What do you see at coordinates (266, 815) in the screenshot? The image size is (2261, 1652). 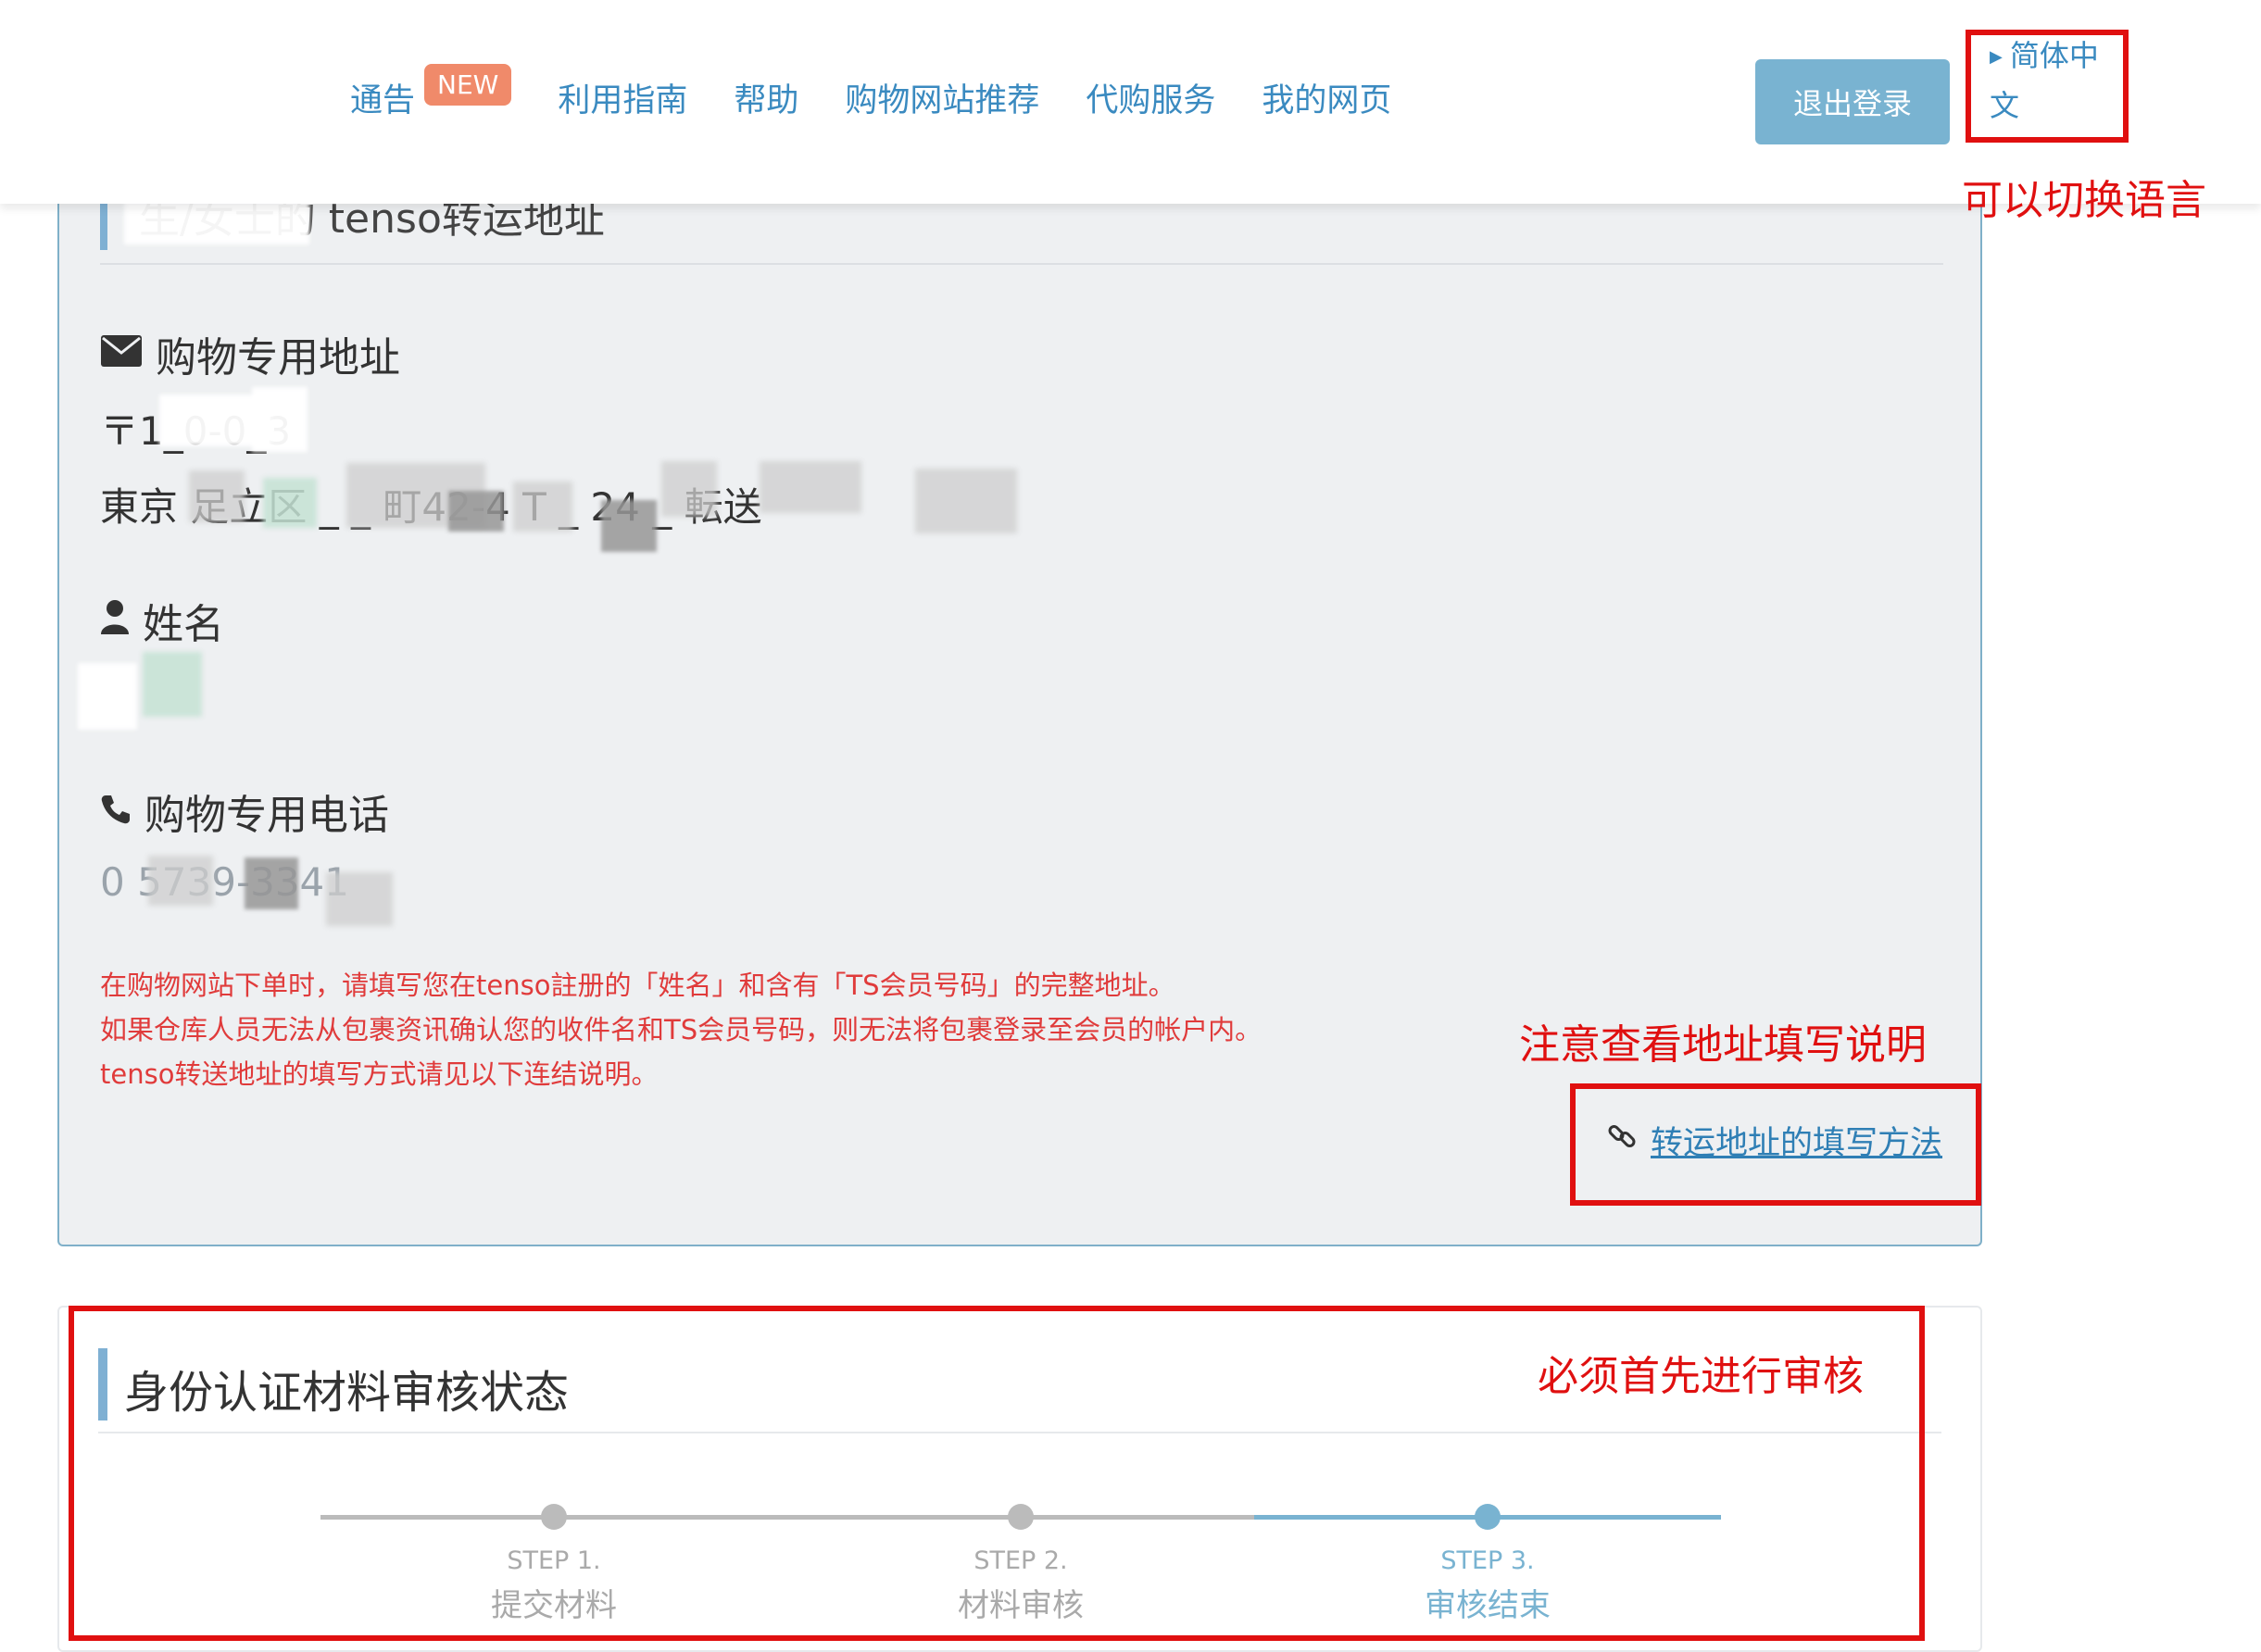 I see `phone-label: 购物专用电话` at bounding box center [266, 815].